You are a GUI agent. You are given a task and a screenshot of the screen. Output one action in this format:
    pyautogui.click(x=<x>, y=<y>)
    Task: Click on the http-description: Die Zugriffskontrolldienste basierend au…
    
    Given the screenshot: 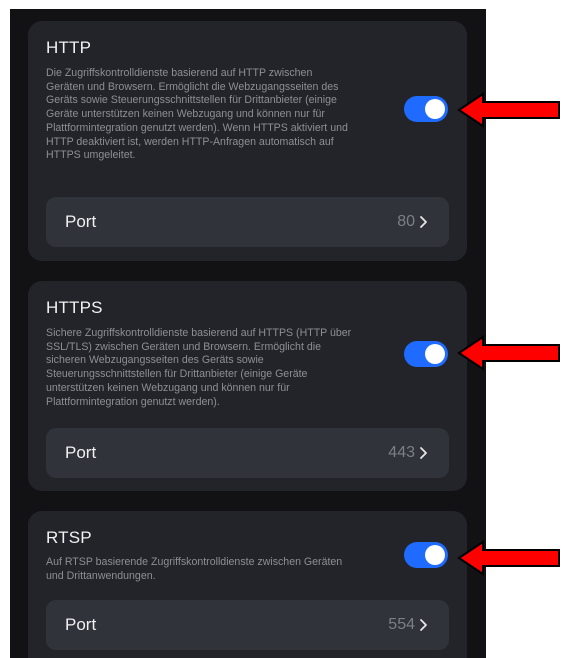 What is the action you would take?
    pyautogui.click(x=197, y=114)
    